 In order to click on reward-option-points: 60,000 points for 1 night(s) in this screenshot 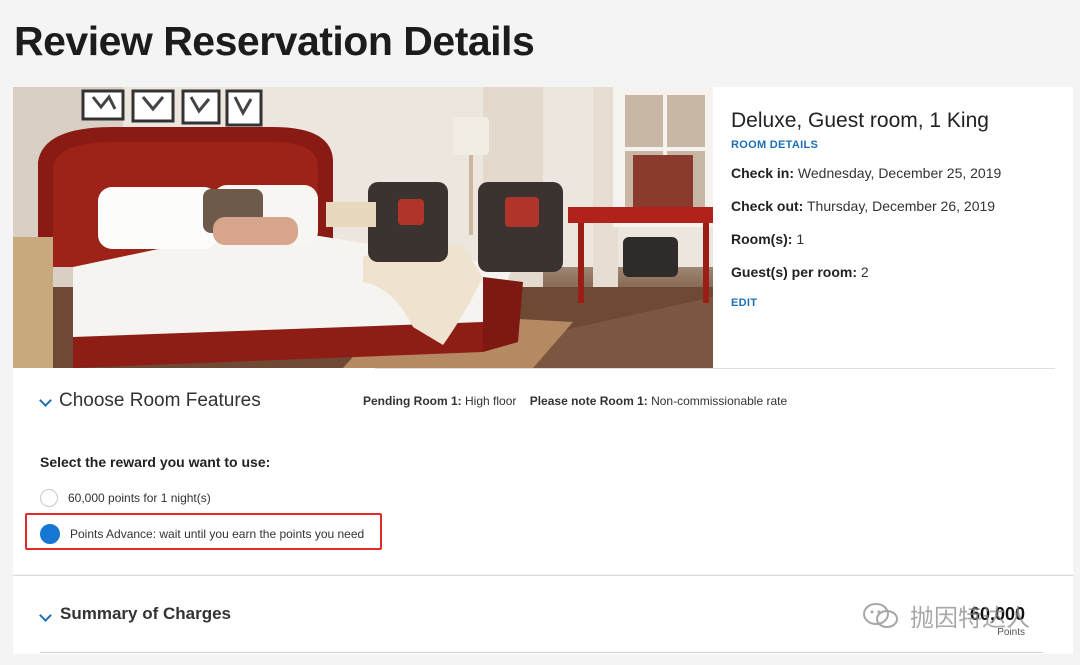, I will do `click(125, 498)`.